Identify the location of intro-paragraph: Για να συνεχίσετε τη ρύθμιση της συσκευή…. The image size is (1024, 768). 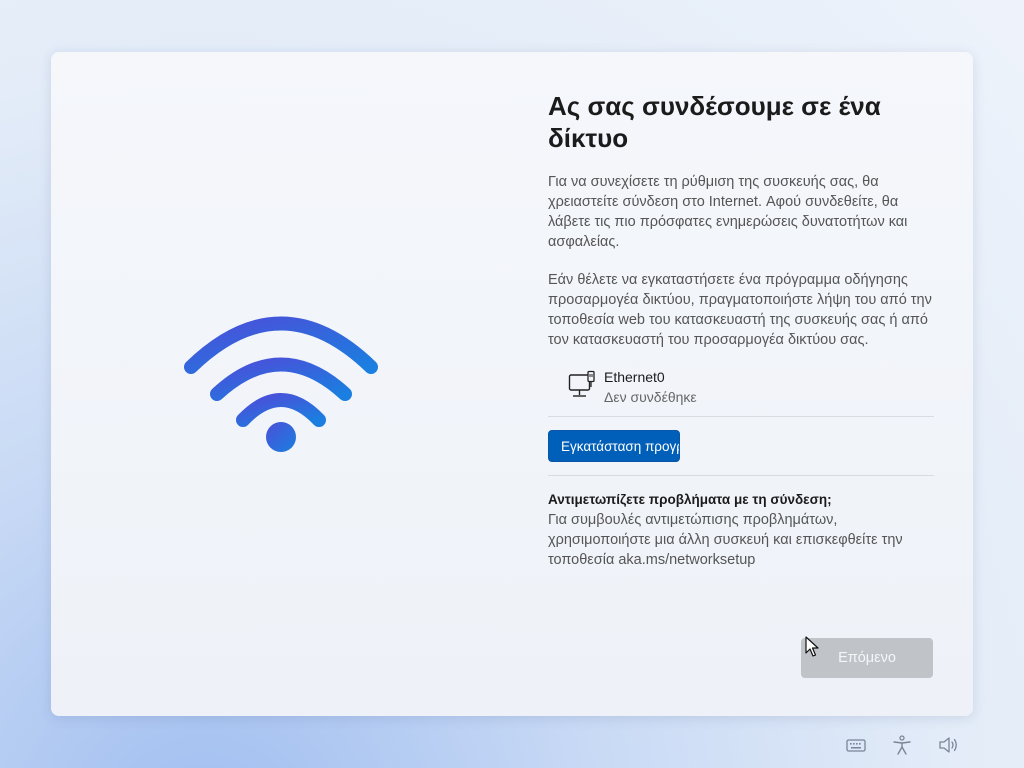
(728, 212).